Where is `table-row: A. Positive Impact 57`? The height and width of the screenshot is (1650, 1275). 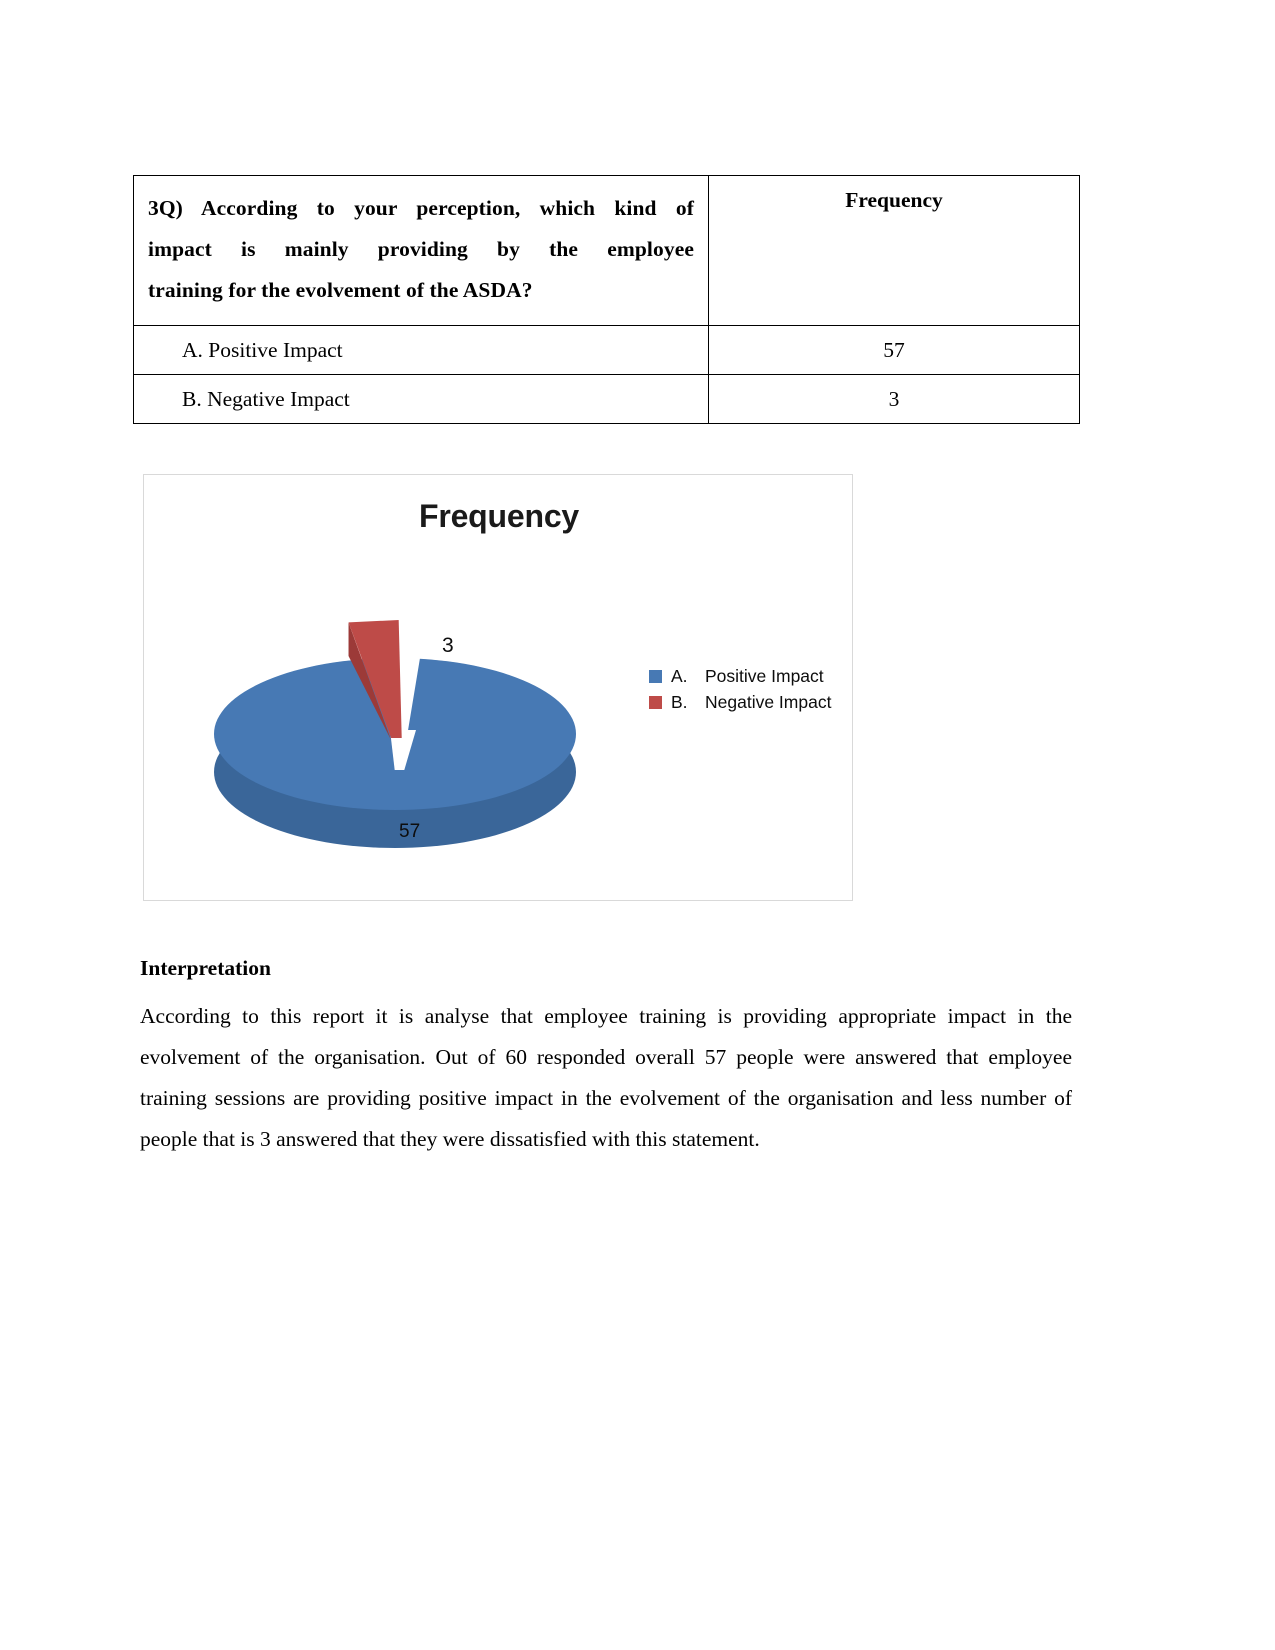
table-row: A. Positive Impact 57 is located at coordinates (606, 350).